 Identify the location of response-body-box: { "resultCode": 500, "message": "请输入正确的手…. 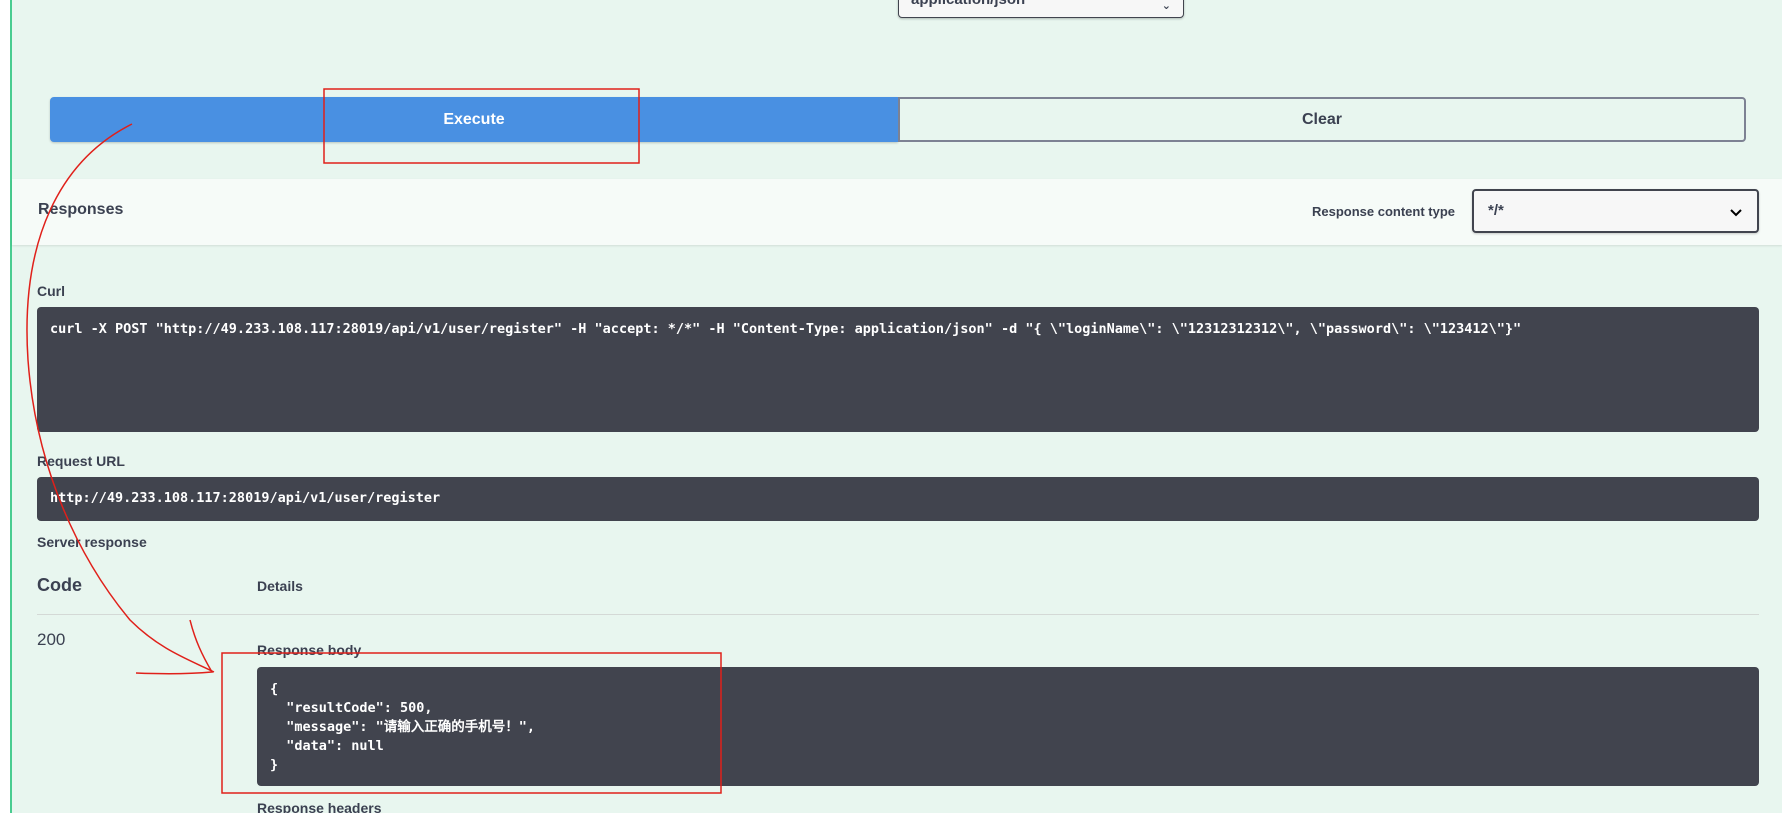
(1008, 726).